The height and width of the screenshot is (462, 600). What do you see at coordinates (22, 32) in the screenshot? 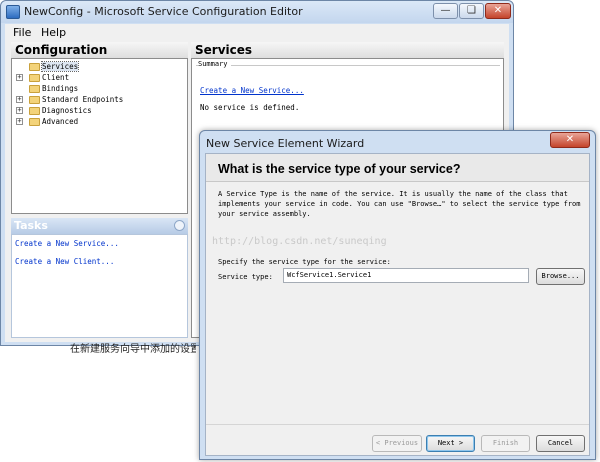
I see `menu-file: File` at bounding box center [22, 32].